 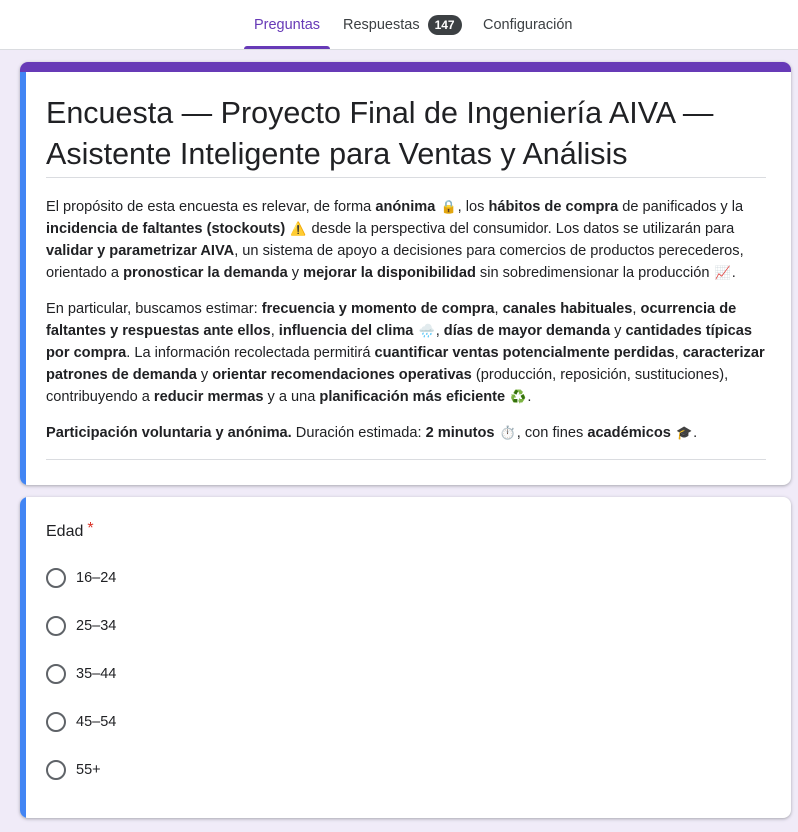 I want to click on bold-text: 2 minutos, so click(x=460, y=433).